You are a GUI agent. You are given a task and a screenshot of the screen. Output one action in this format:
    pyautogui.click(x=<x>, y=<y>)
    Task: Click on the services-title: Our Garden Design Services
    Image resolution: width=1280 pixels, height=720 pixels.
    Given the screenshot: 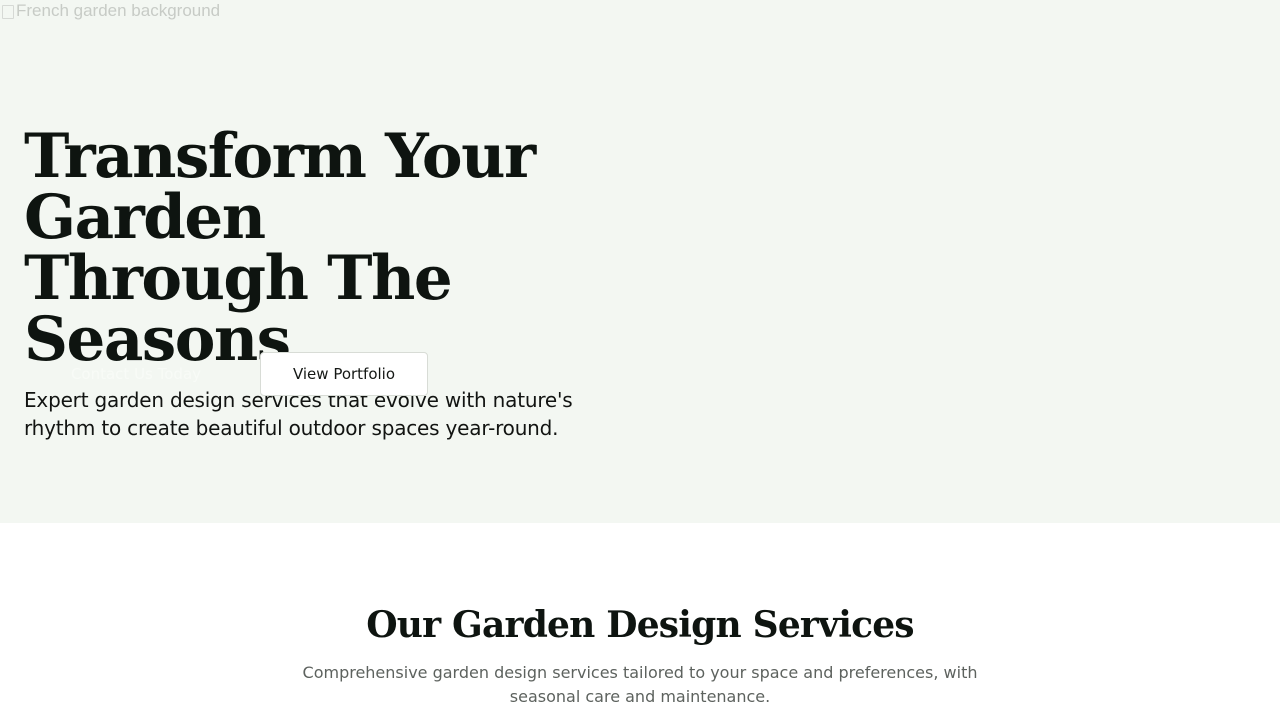 What is the action you would take?
    pyautogui.click(x=640, y=625)
    